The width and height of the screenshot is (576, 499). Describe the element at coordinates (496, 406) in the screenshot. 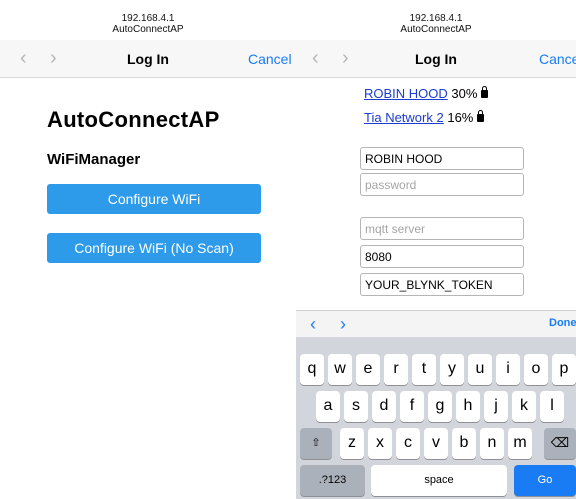

I see `key-j: j` at that location.